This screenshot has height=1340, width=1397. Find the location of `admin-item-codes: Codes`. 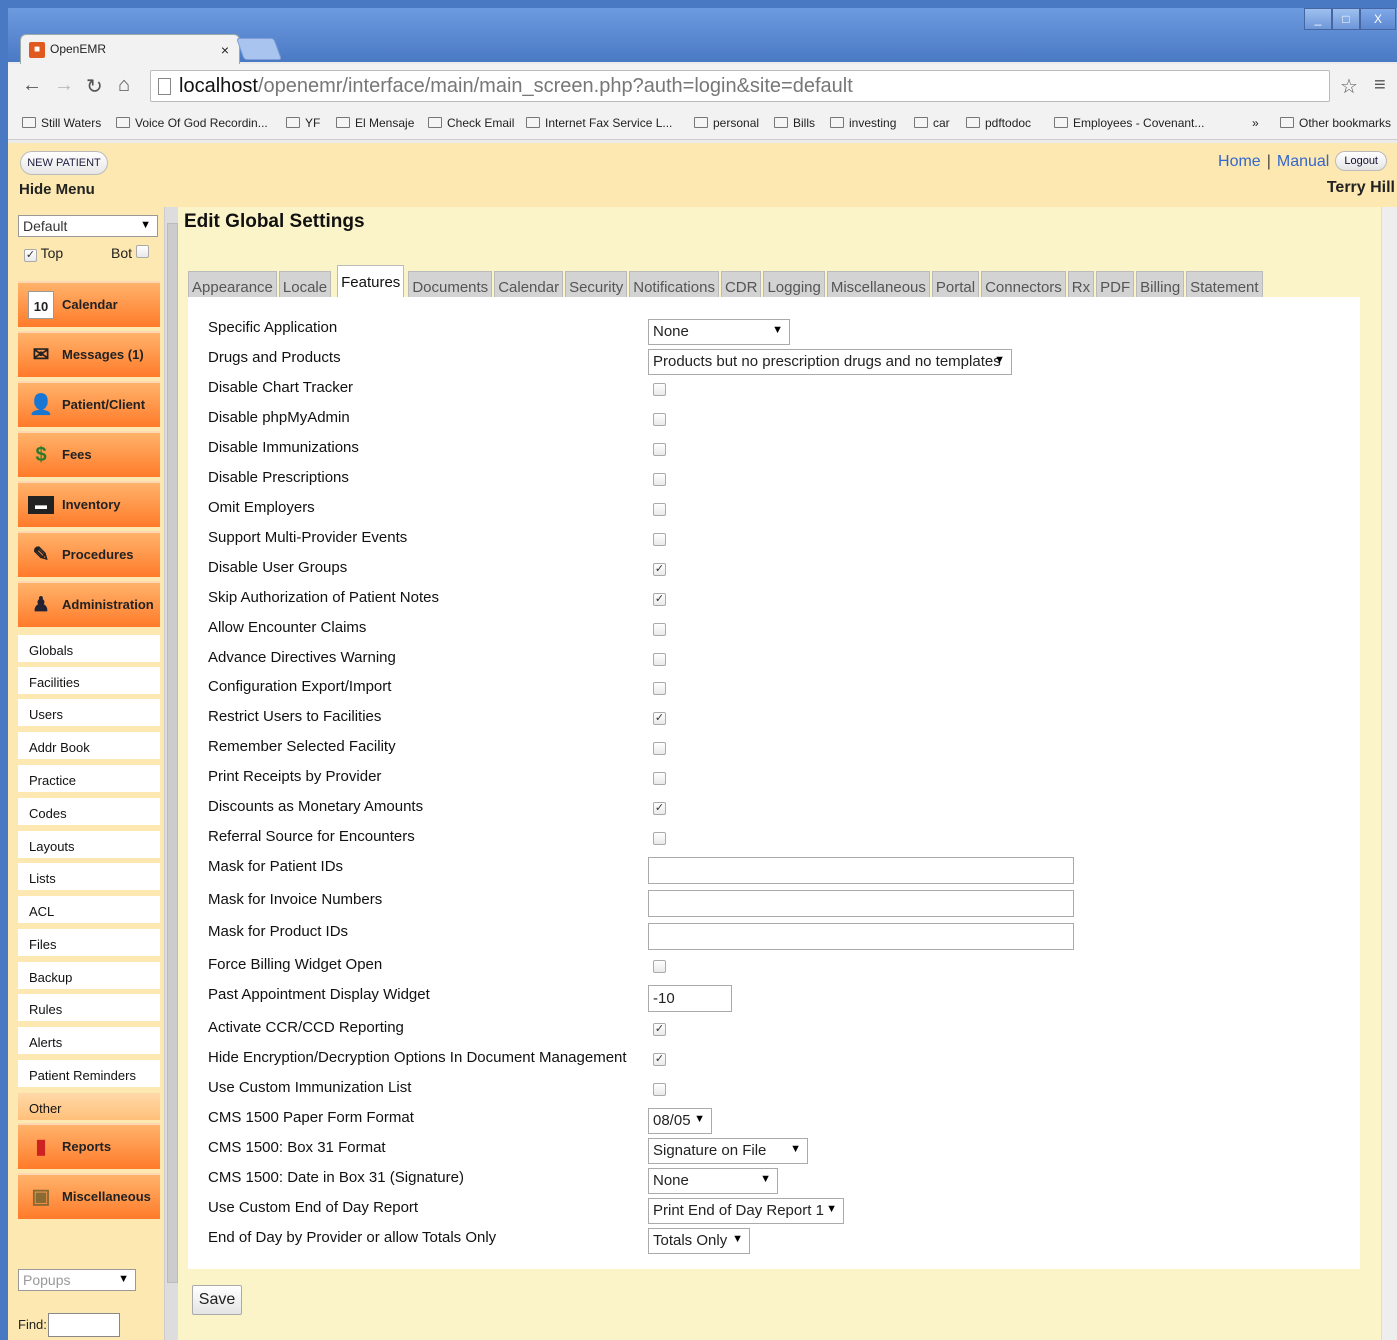

admin-item-codes: Codes is located at coordinates (89, 813).